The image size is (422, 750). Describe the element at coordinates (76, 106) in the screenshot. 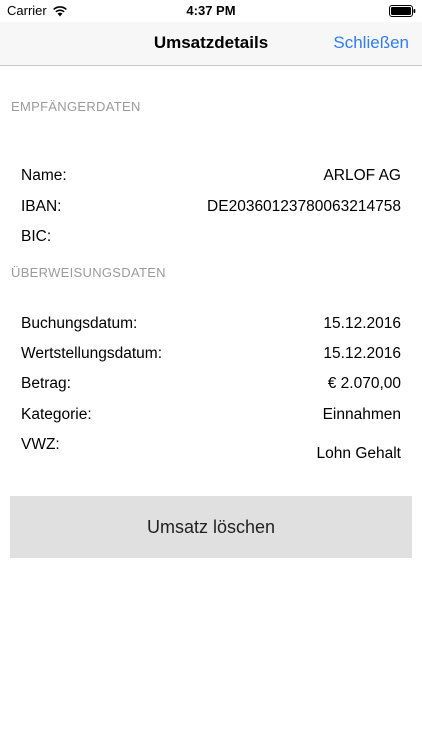

I see `section-header-recipient: EMPFÄNGERDATEN` at that location.